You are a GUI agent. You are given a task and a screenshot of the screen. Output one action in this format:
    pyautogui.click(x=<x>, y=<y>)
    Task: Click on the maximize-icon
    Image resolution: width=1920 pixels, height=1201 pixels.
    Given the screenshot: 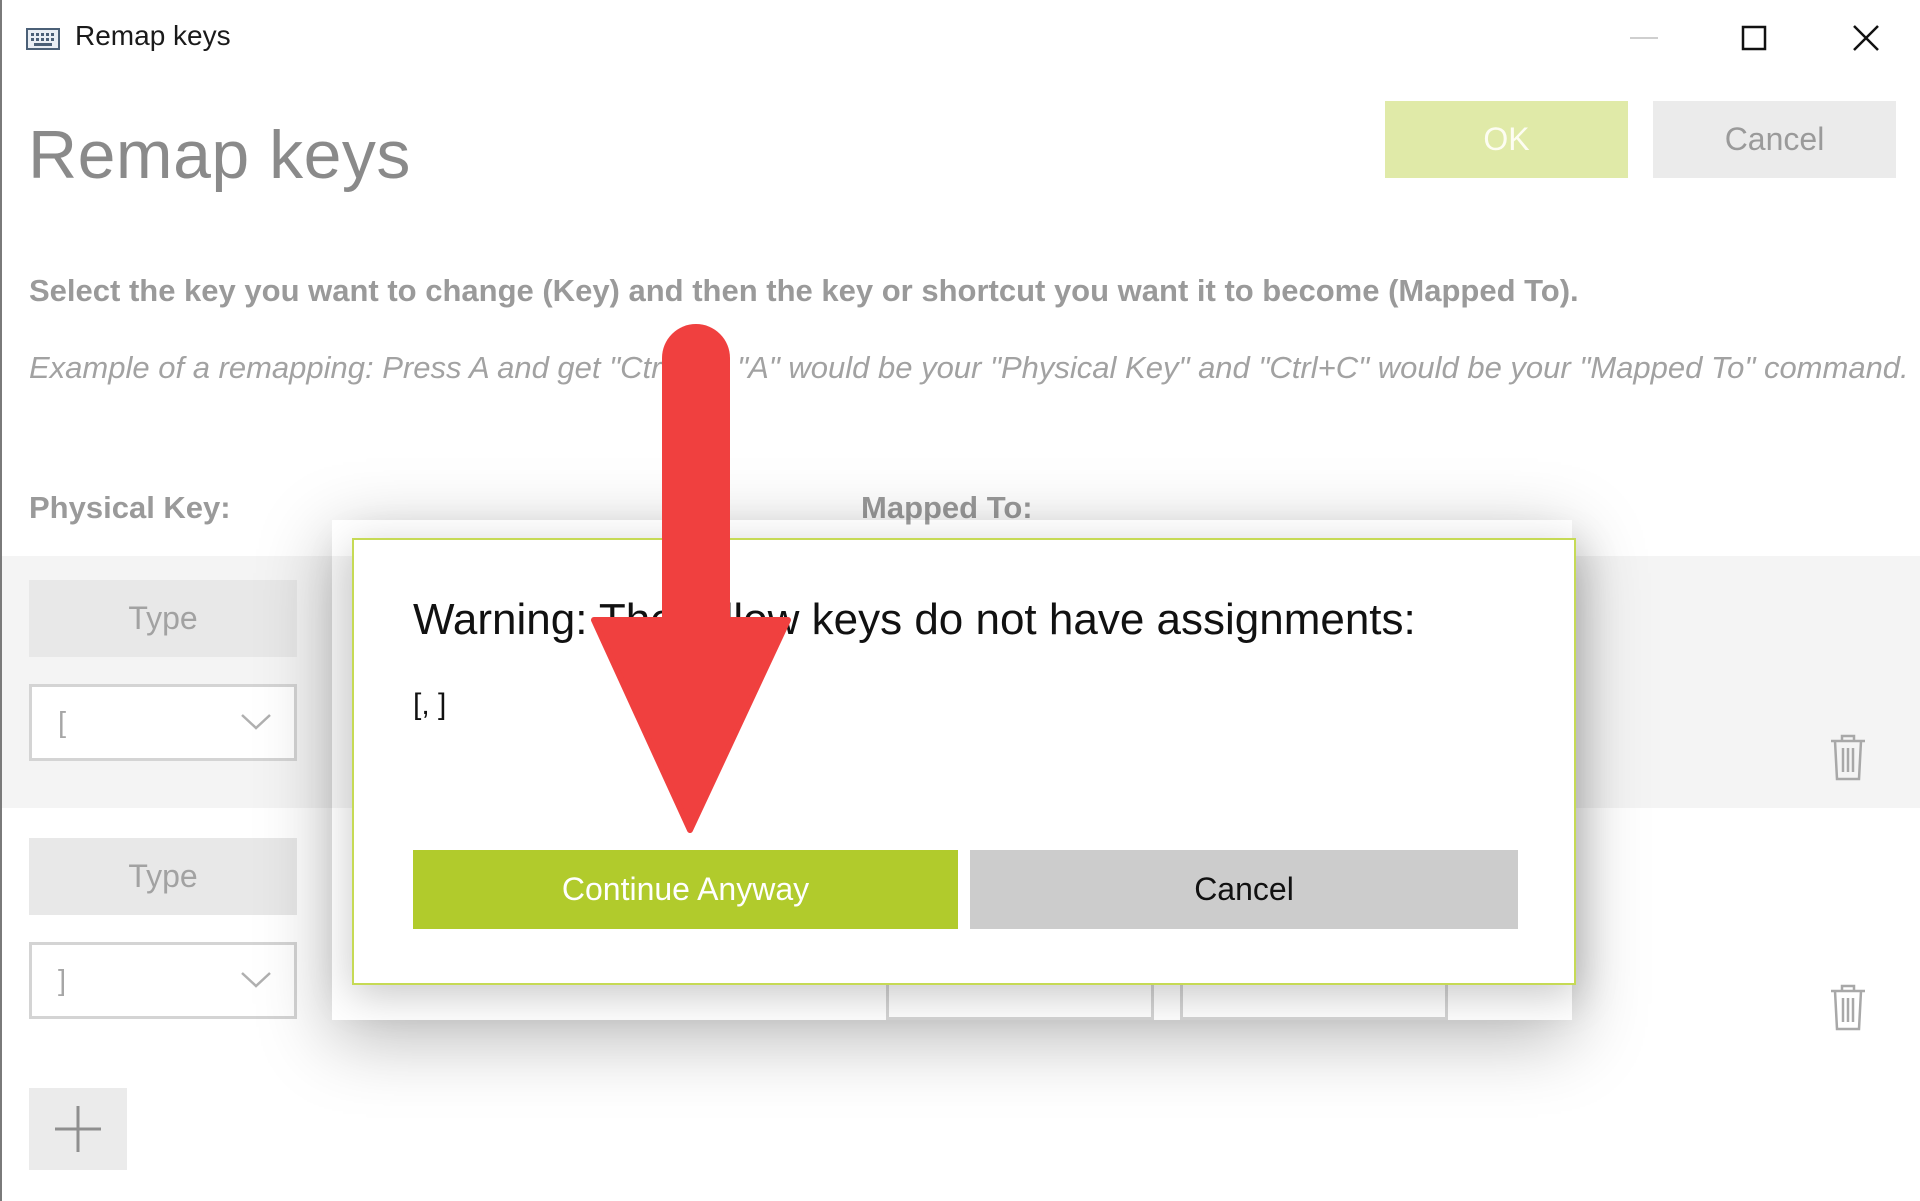 What is the action you would take?
    pyautogui.click(x=1754, y=38)
    